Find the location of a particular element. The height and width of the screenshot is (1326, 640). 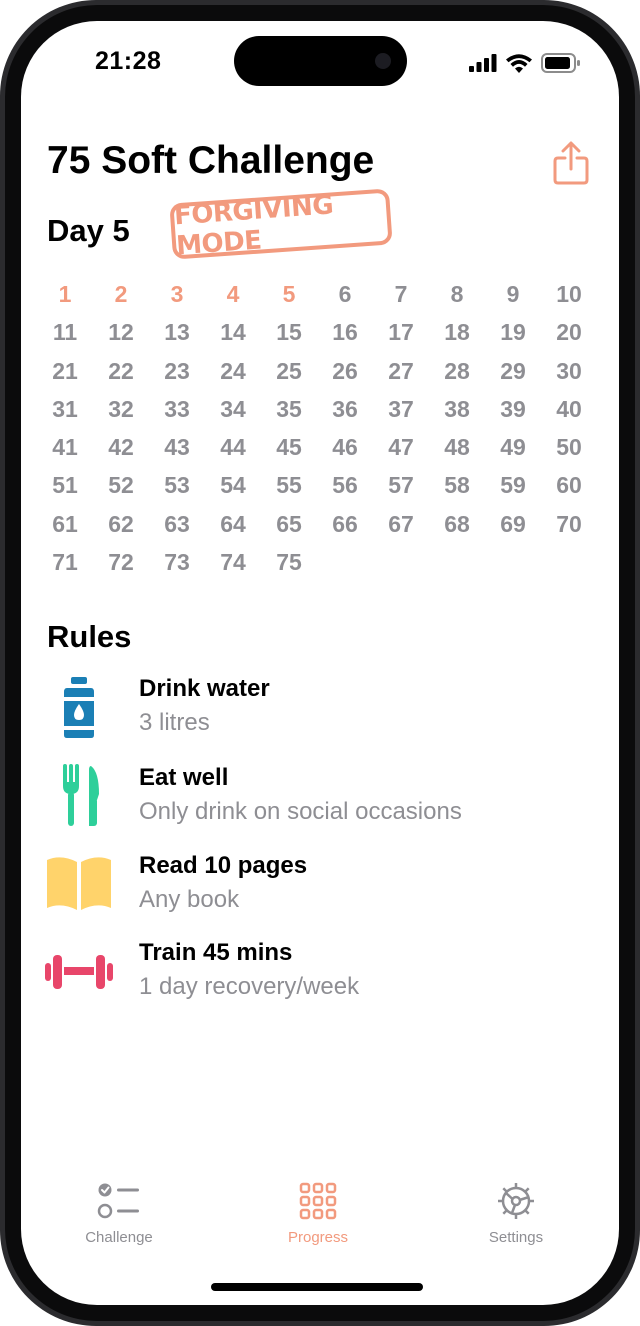

cellular-signal-icon is located at coordinates (483, 63).